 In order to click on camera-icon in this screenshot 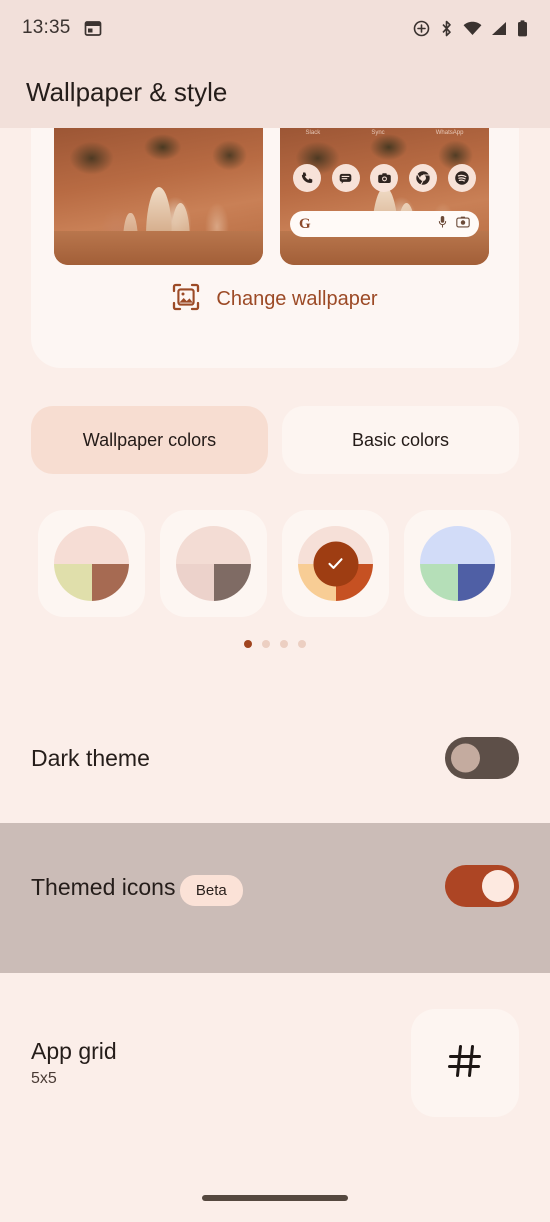, I will do `click(384, 178)`.